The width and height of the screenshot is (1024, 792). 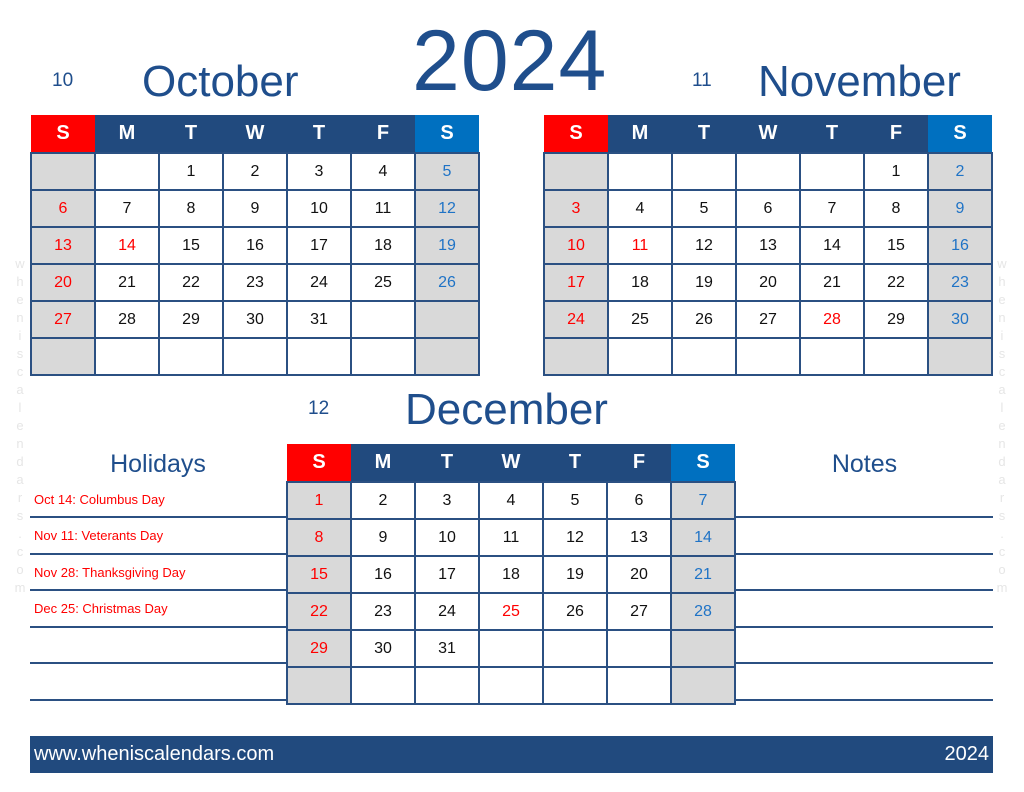 What do you see at coordinates (447, 463) in the screenshot?
I see `weekday-header: T` at bounding box center [447, 463].